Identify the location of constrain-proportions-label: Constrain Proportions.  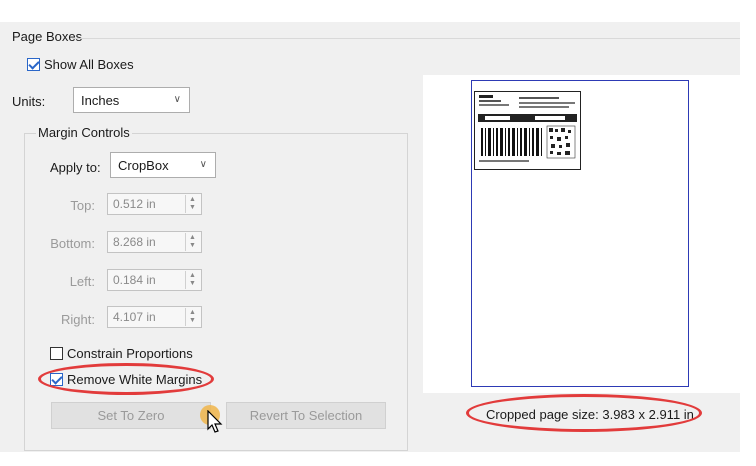
(130, 353).